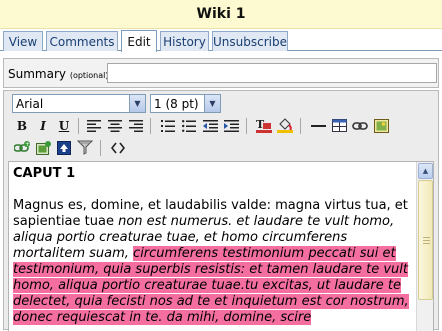 This screenshot has width=442, height=331. I want to click on ordered-list-button, so click(168, 125).